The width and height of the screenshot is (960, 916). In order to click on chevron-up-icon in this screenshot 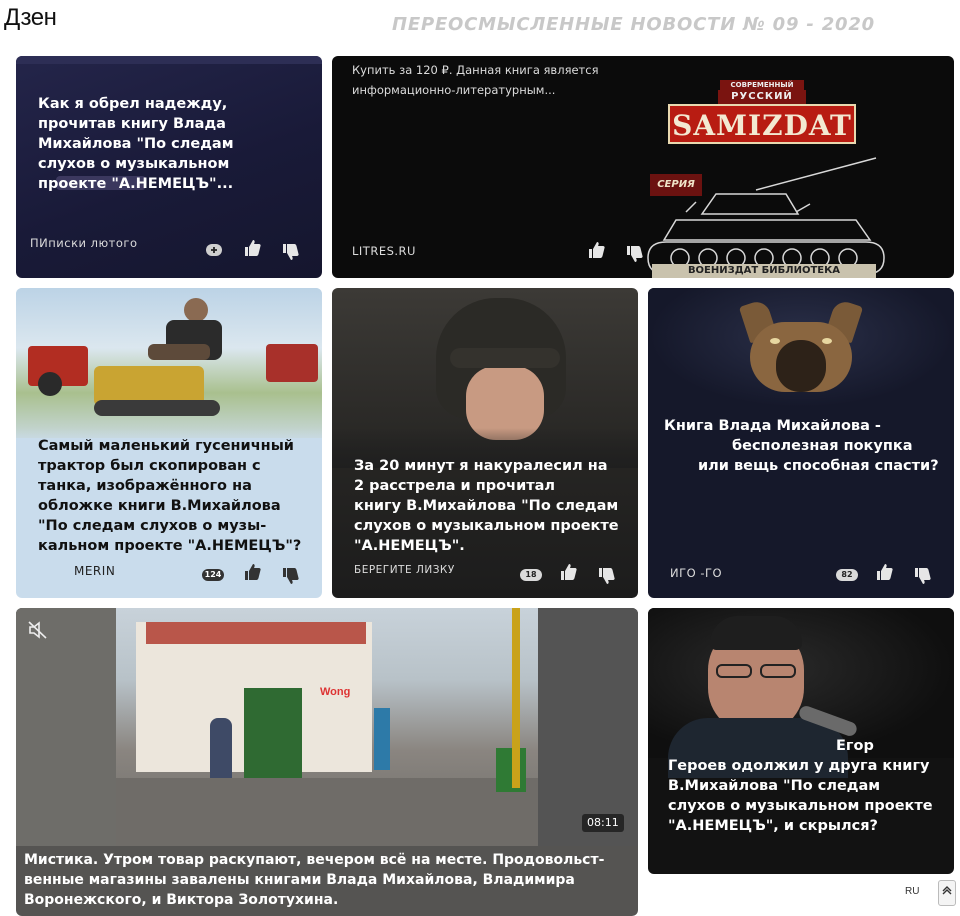, I will do `click(947, 893)`.